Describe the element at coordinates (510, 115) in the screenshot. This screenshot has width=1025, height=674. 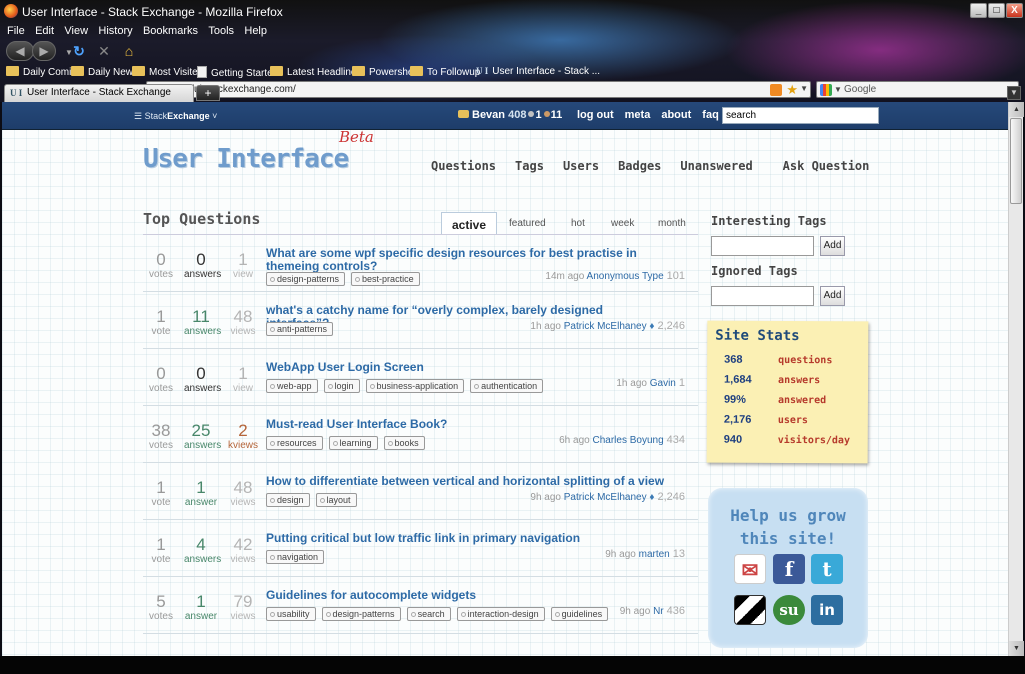
I see `user-info: Bevan 408 1 11` at that location.